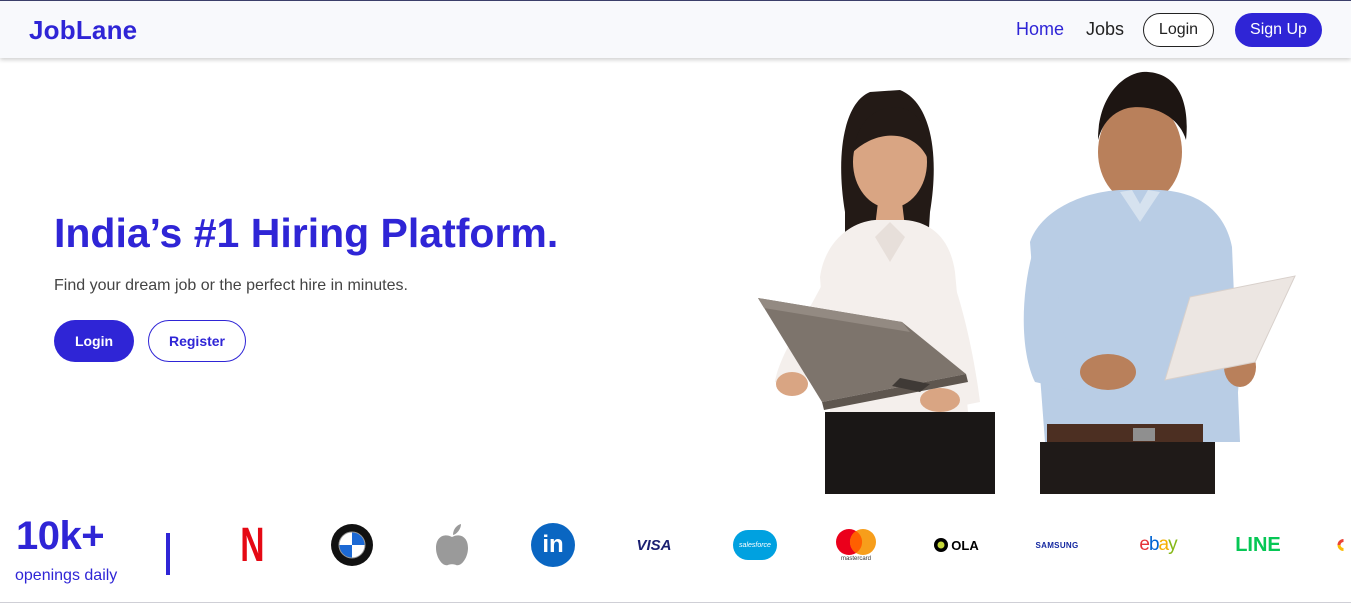 This screenshot has width=1351, height=606. I want to click on nav-home-link: Home, so click(1040, 29).